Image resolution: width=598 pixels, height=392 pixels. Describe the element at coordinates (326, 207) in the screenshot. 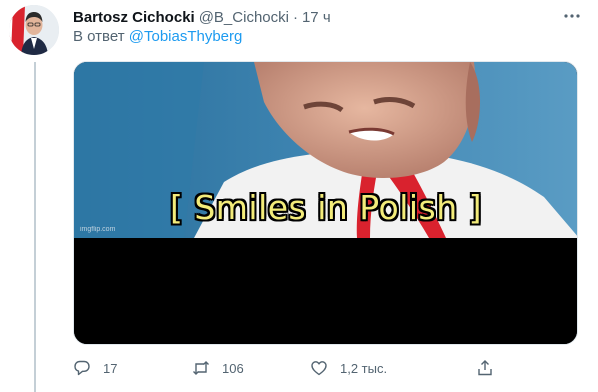

I see `meme-caption: [ Smiles in Polish ]` at that location.